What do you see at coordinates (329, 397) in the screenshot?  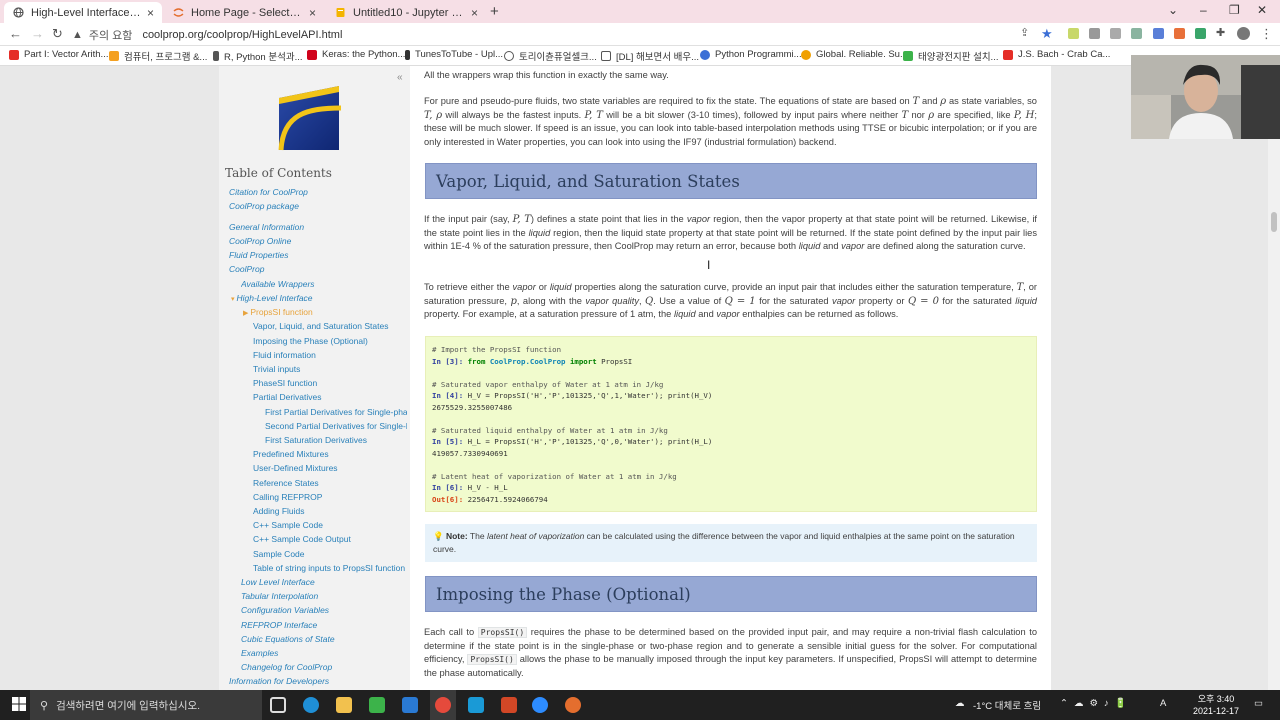 I see `toc-item: Partial Derivatives` at bounding box center [329, 397].